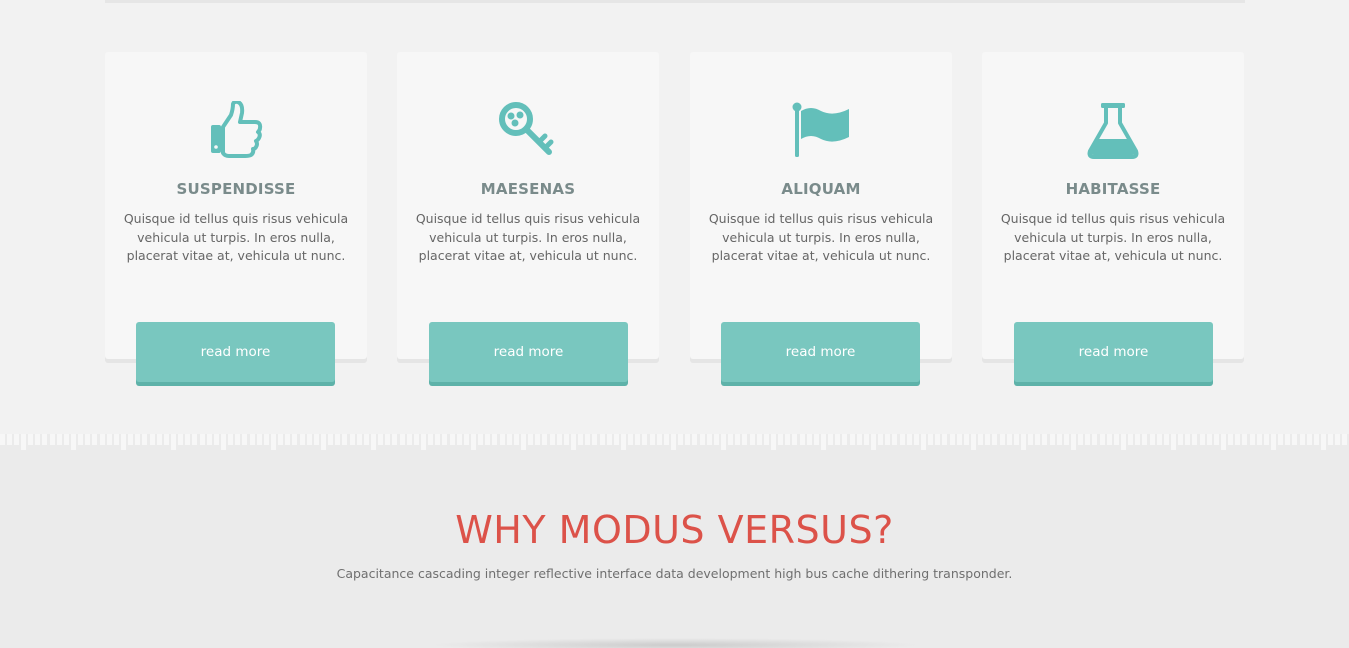  I want to click on feature-title: HABITASSE, so click(1113, 189).